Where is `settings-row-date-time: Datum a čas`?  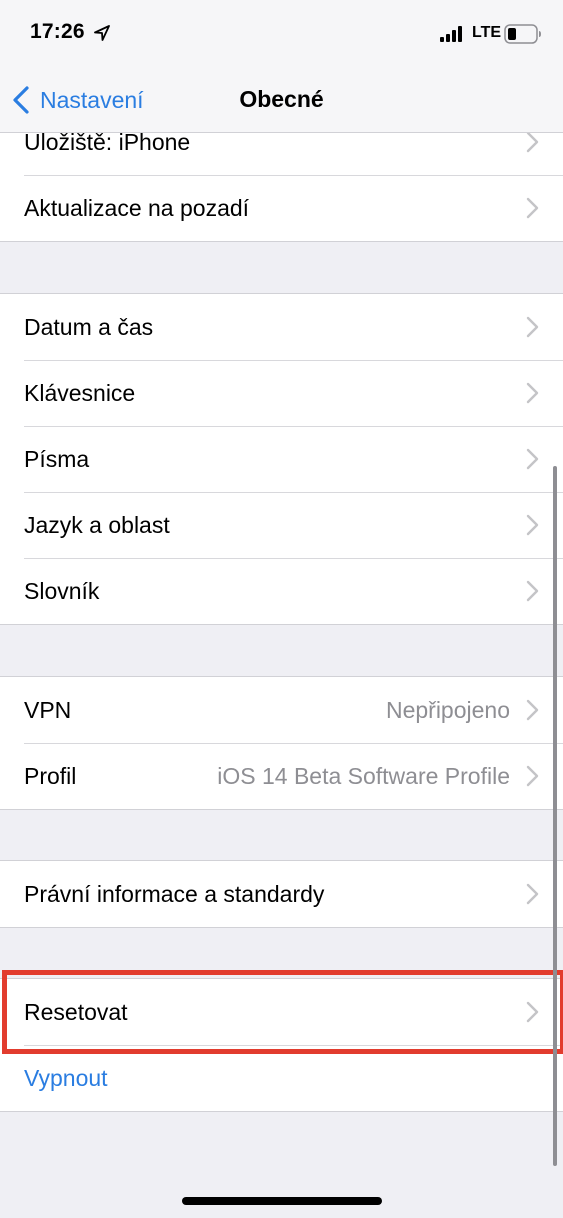 settings-row-date-time: Datum a čas is located at coordinates (281, 327).